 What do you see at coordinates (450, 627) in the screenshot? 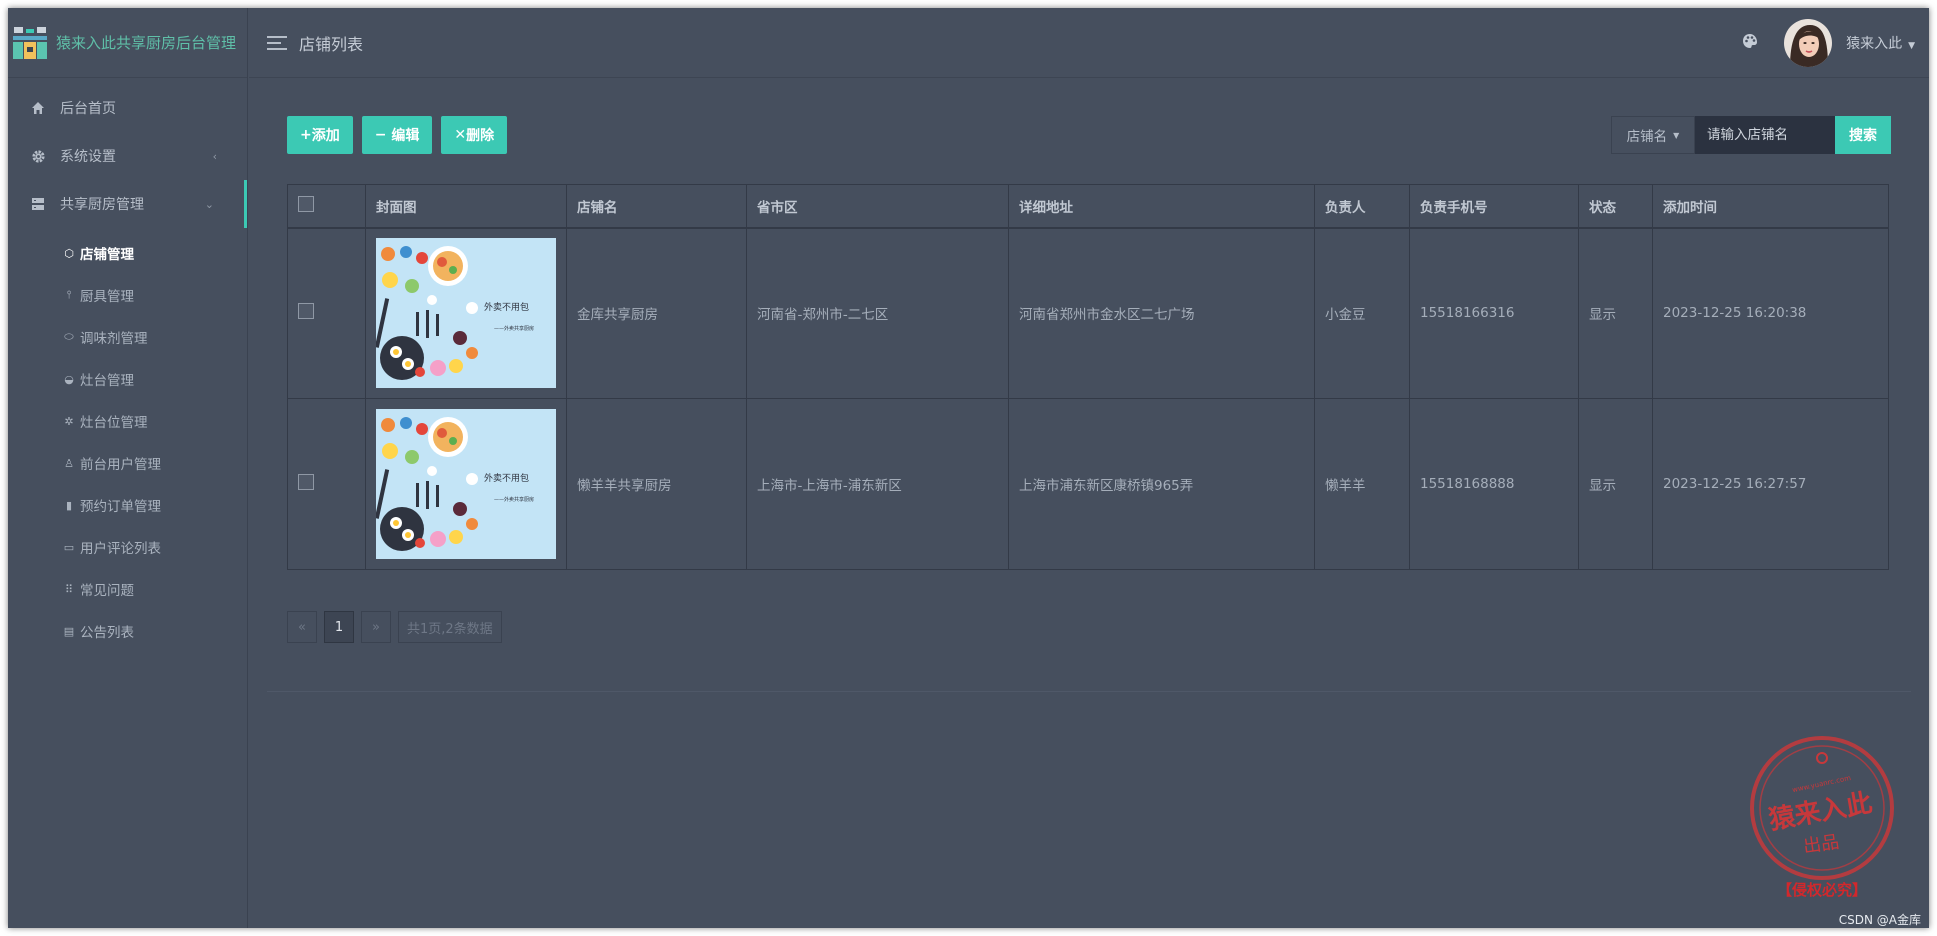
I see `pagination-summary: 共1页,2条数据` at bounding box center [450, 627].